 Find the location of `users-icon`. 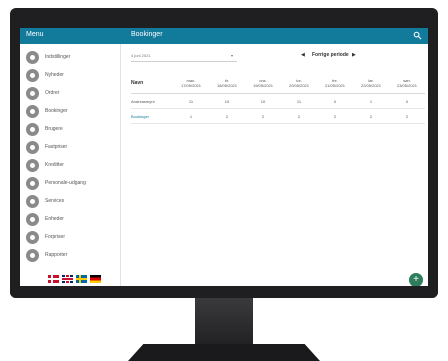

users-icon is located at coordinates (32, 129).